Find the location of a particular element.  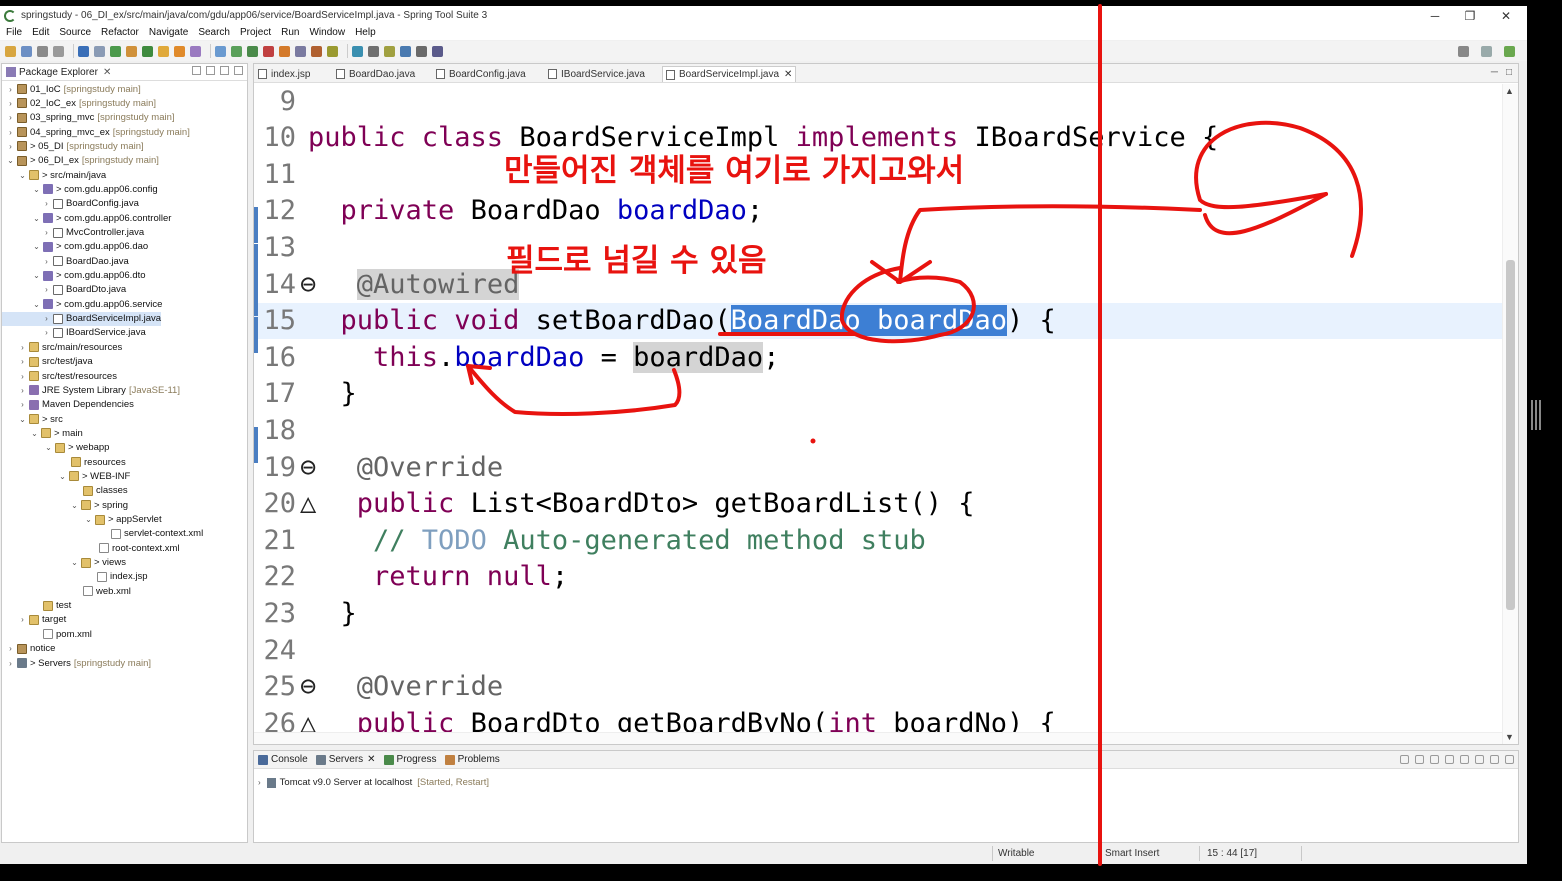

build-icon is located at coordinates (163, 51).